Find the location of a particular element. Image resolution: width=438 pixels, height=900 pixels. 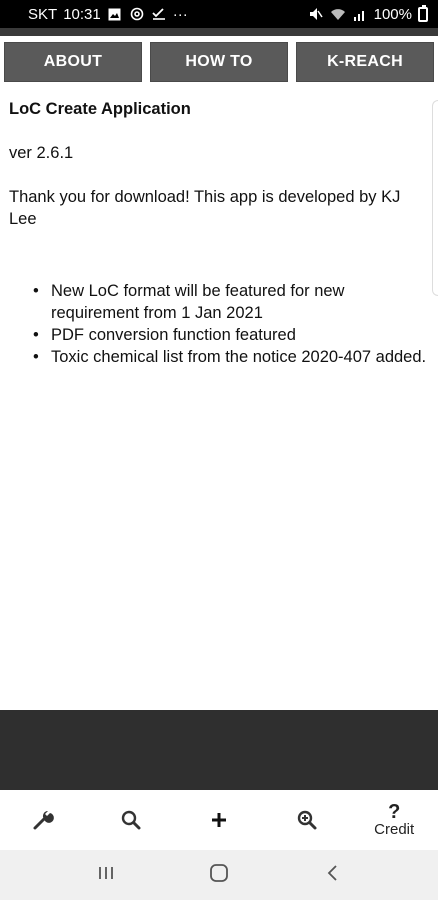

gallery-icon is located at coordinates (115, 14).